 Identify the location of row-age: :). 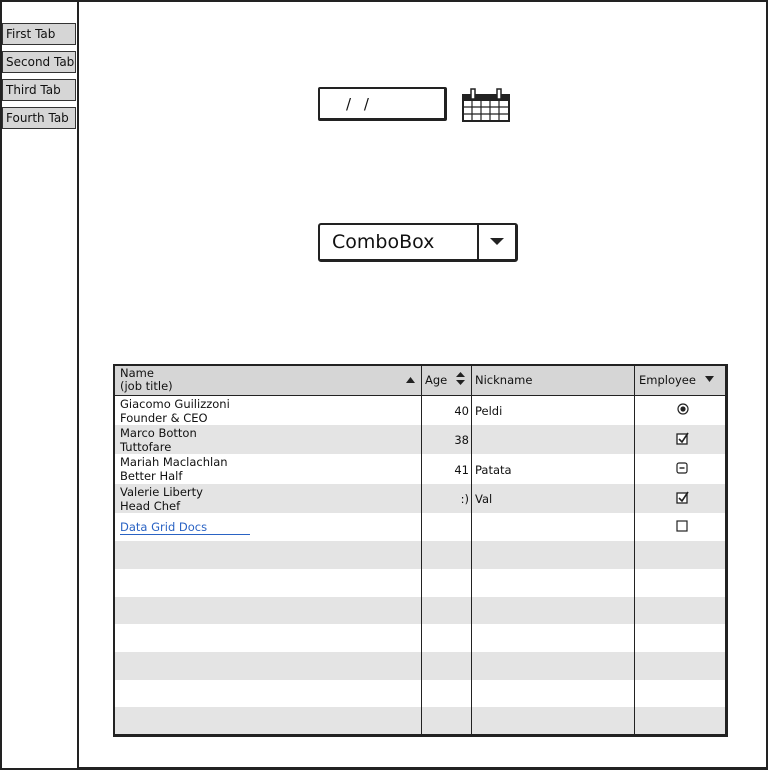
(464, 499).